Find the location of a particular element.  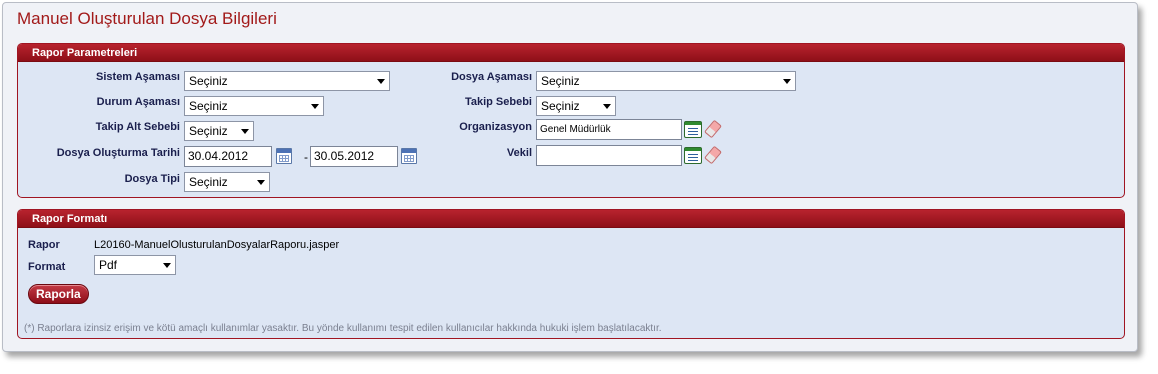

page-title: Manuel Oluşturulan Dosya Bilgileri is located at coordinates (147, 18).